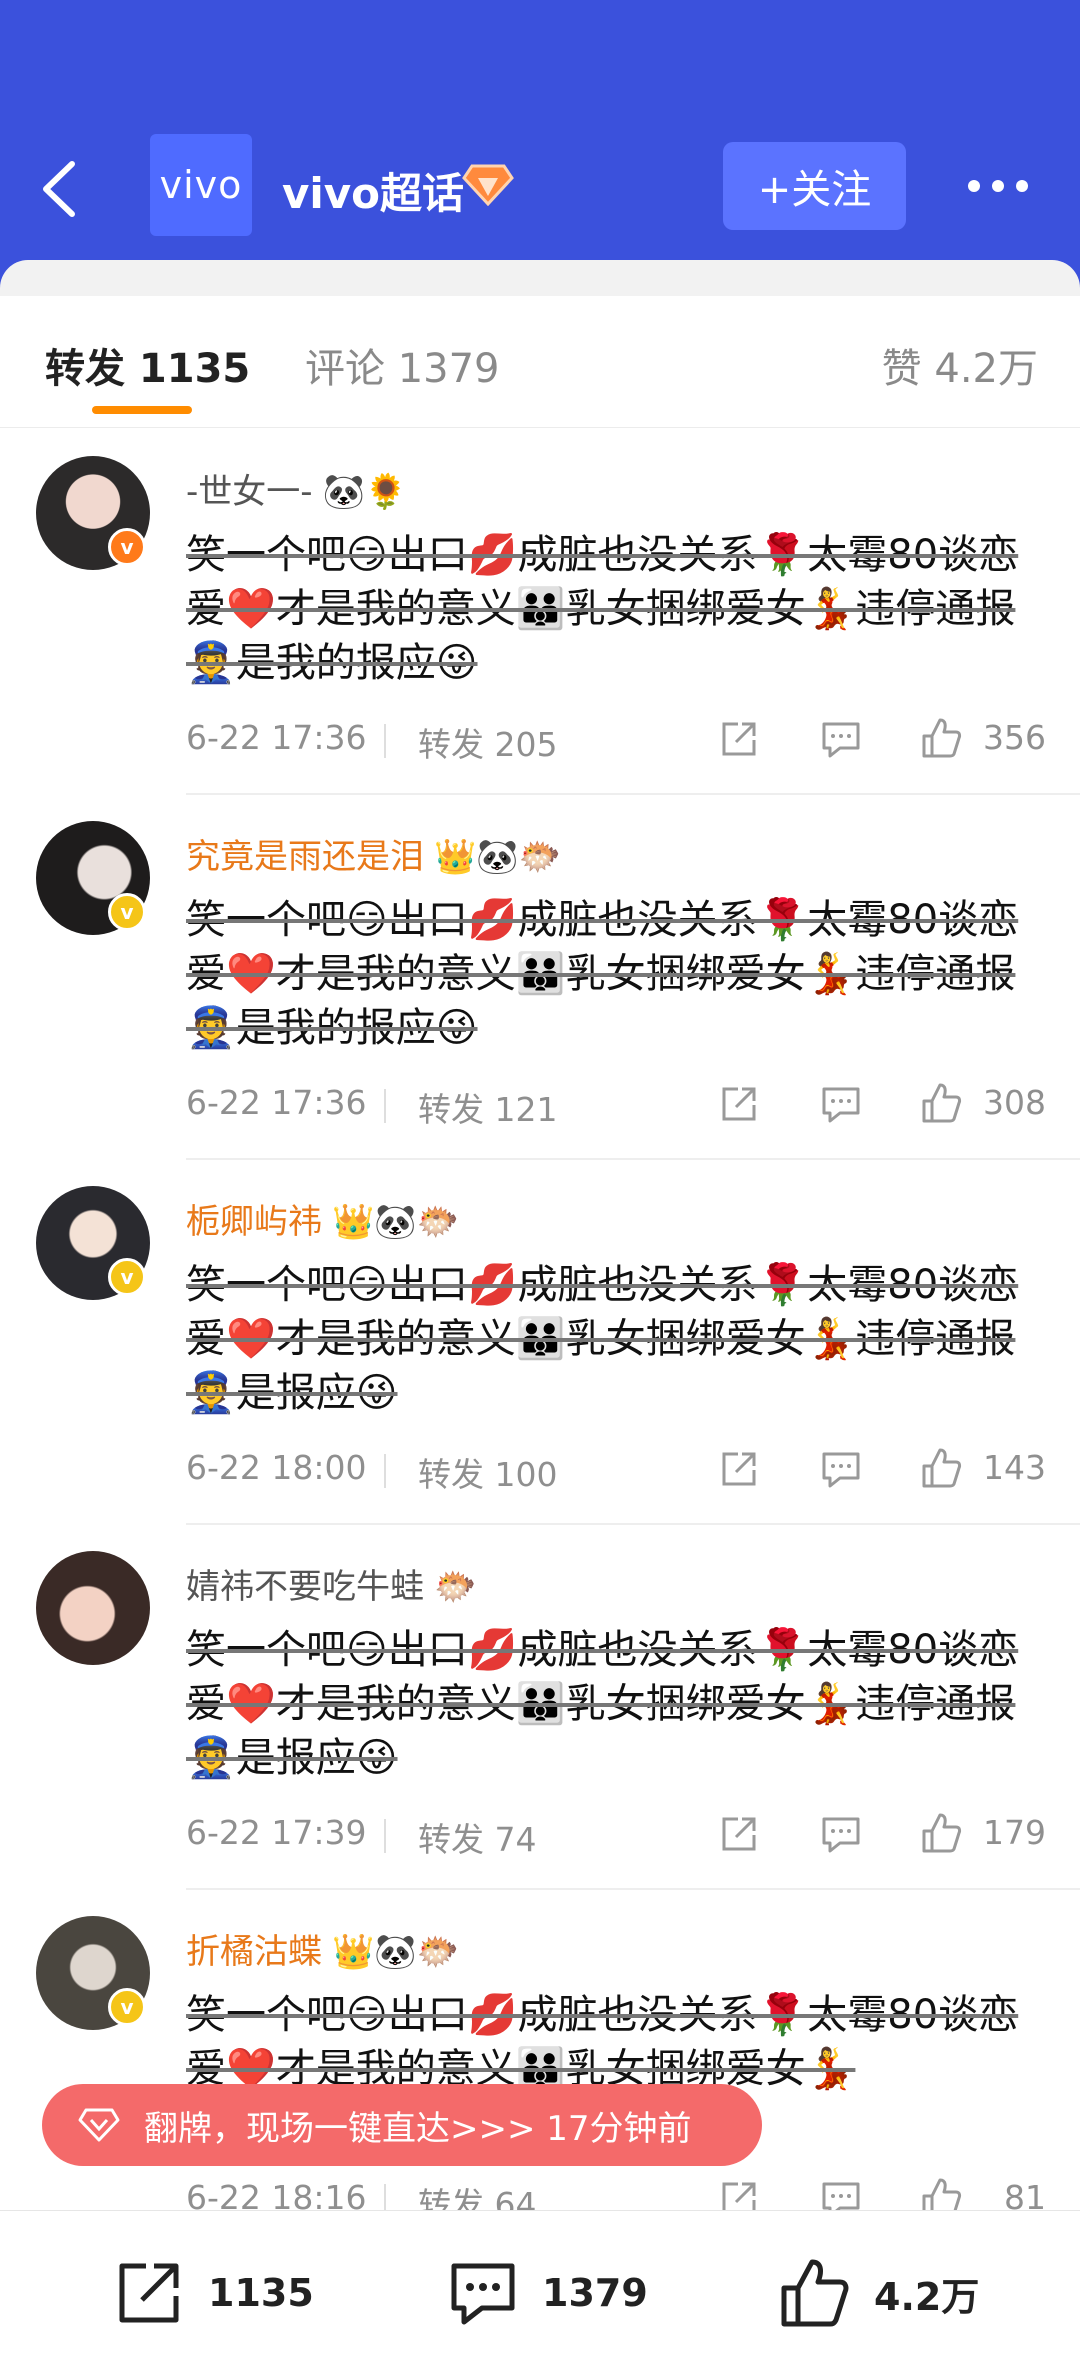 The height and width of the screenshot is (2376, 1080). What do you see at coordinates (814, 186) in the screenshot?
I see `follow-button: +关注` at bounding box center [814, 186].